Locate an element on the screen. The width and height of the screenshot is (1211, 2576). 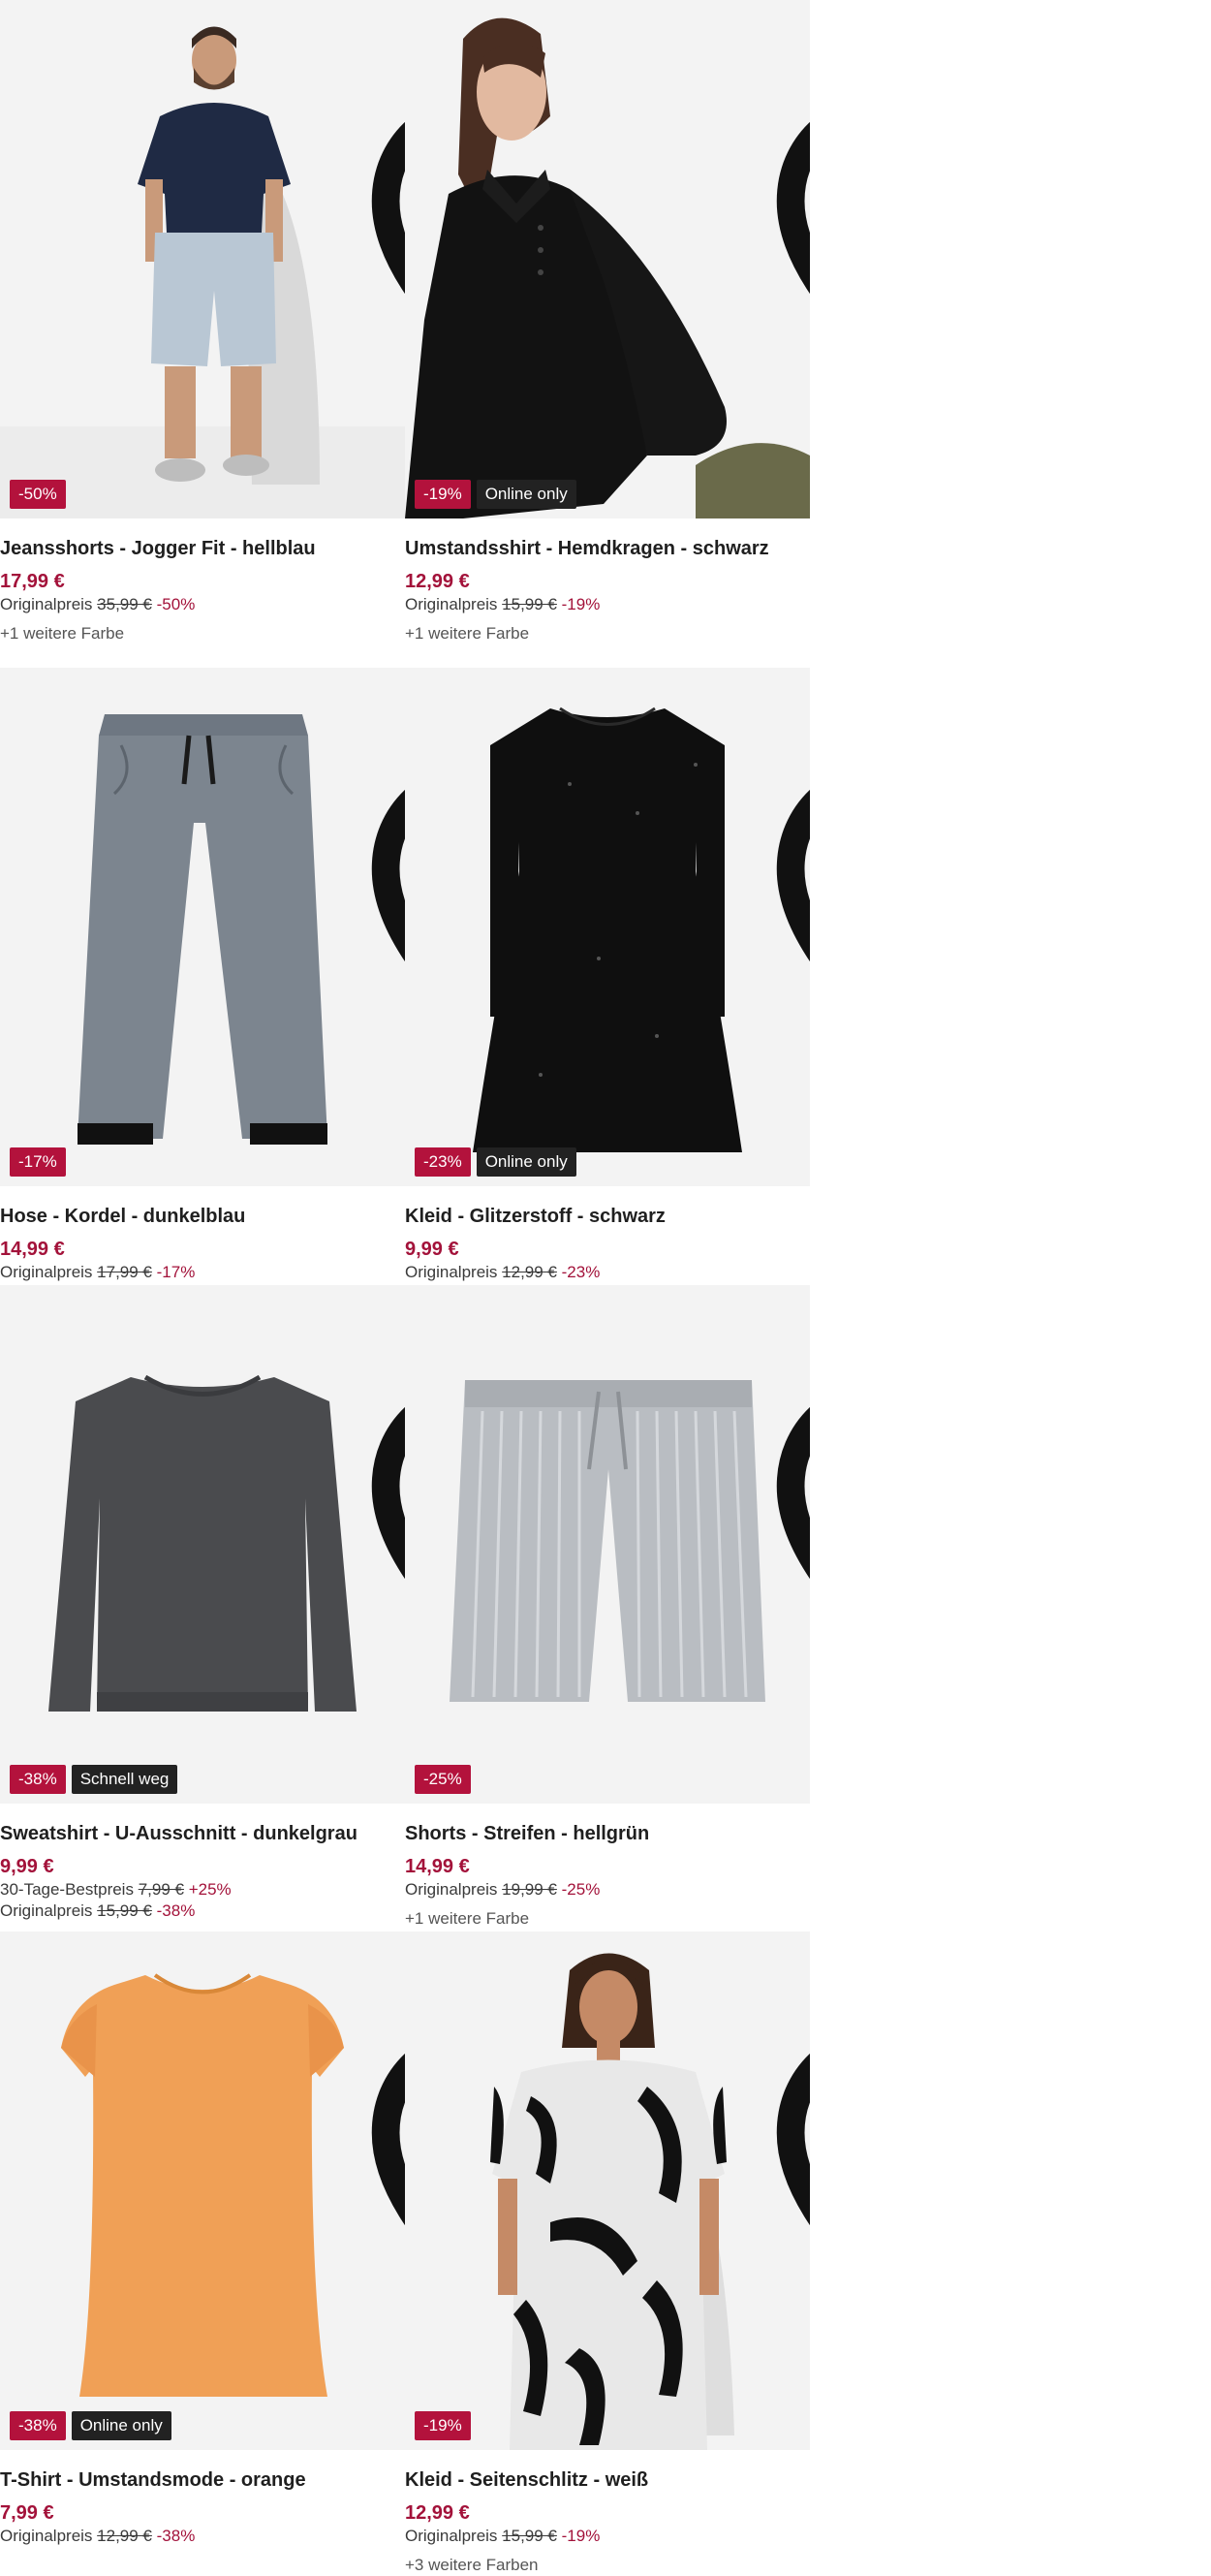
discount-badge: -17% is located at coordinates (38, 1162).